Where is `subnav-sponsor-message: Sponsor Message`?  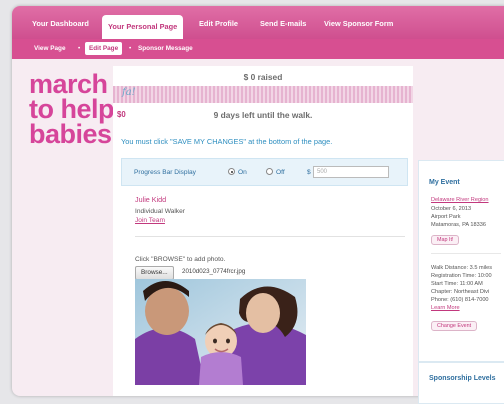
subnav-sponsor-message: Sponsor Message is located at coordinates (165, 48).